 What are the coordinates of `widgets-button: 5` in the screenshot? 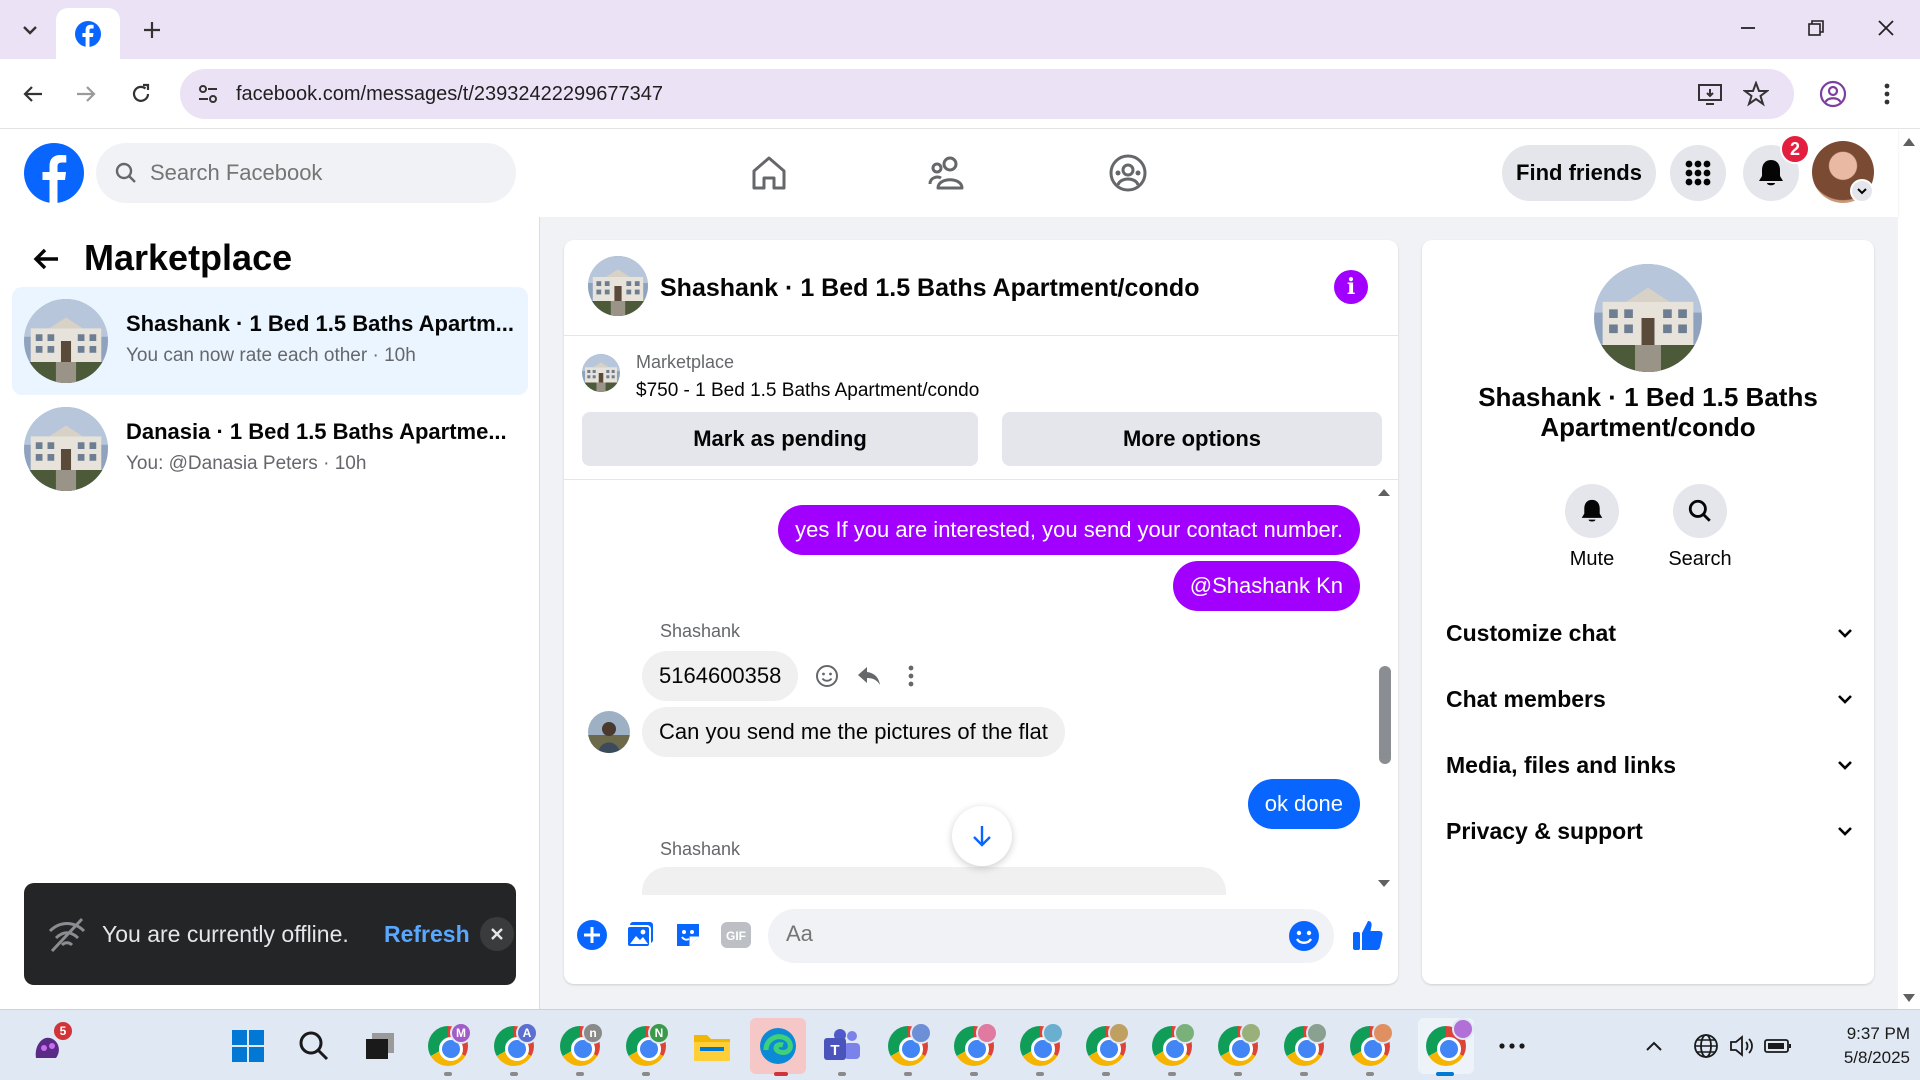 It's located at (49, 1045).